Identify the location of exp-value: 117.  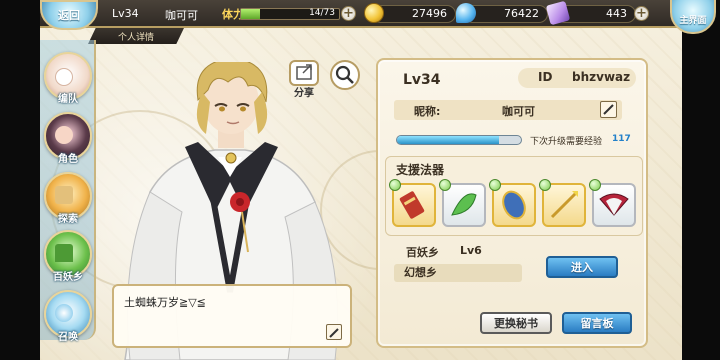
(621, 139).